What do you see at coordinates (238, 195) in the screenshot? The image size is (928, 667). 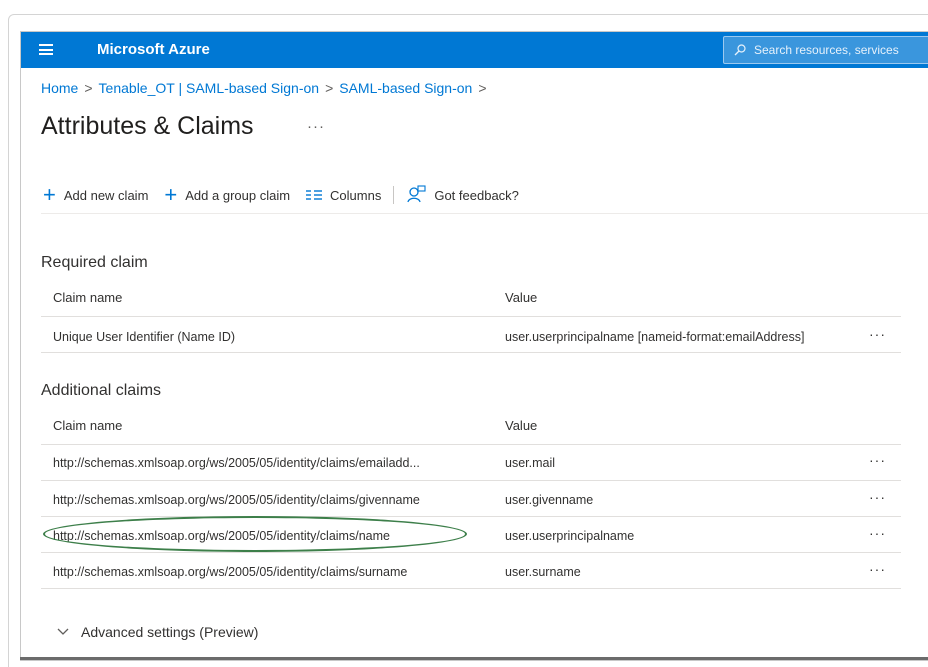 I see `add-group-claim-label: Add a group claim` at bounding box center [238, 195].